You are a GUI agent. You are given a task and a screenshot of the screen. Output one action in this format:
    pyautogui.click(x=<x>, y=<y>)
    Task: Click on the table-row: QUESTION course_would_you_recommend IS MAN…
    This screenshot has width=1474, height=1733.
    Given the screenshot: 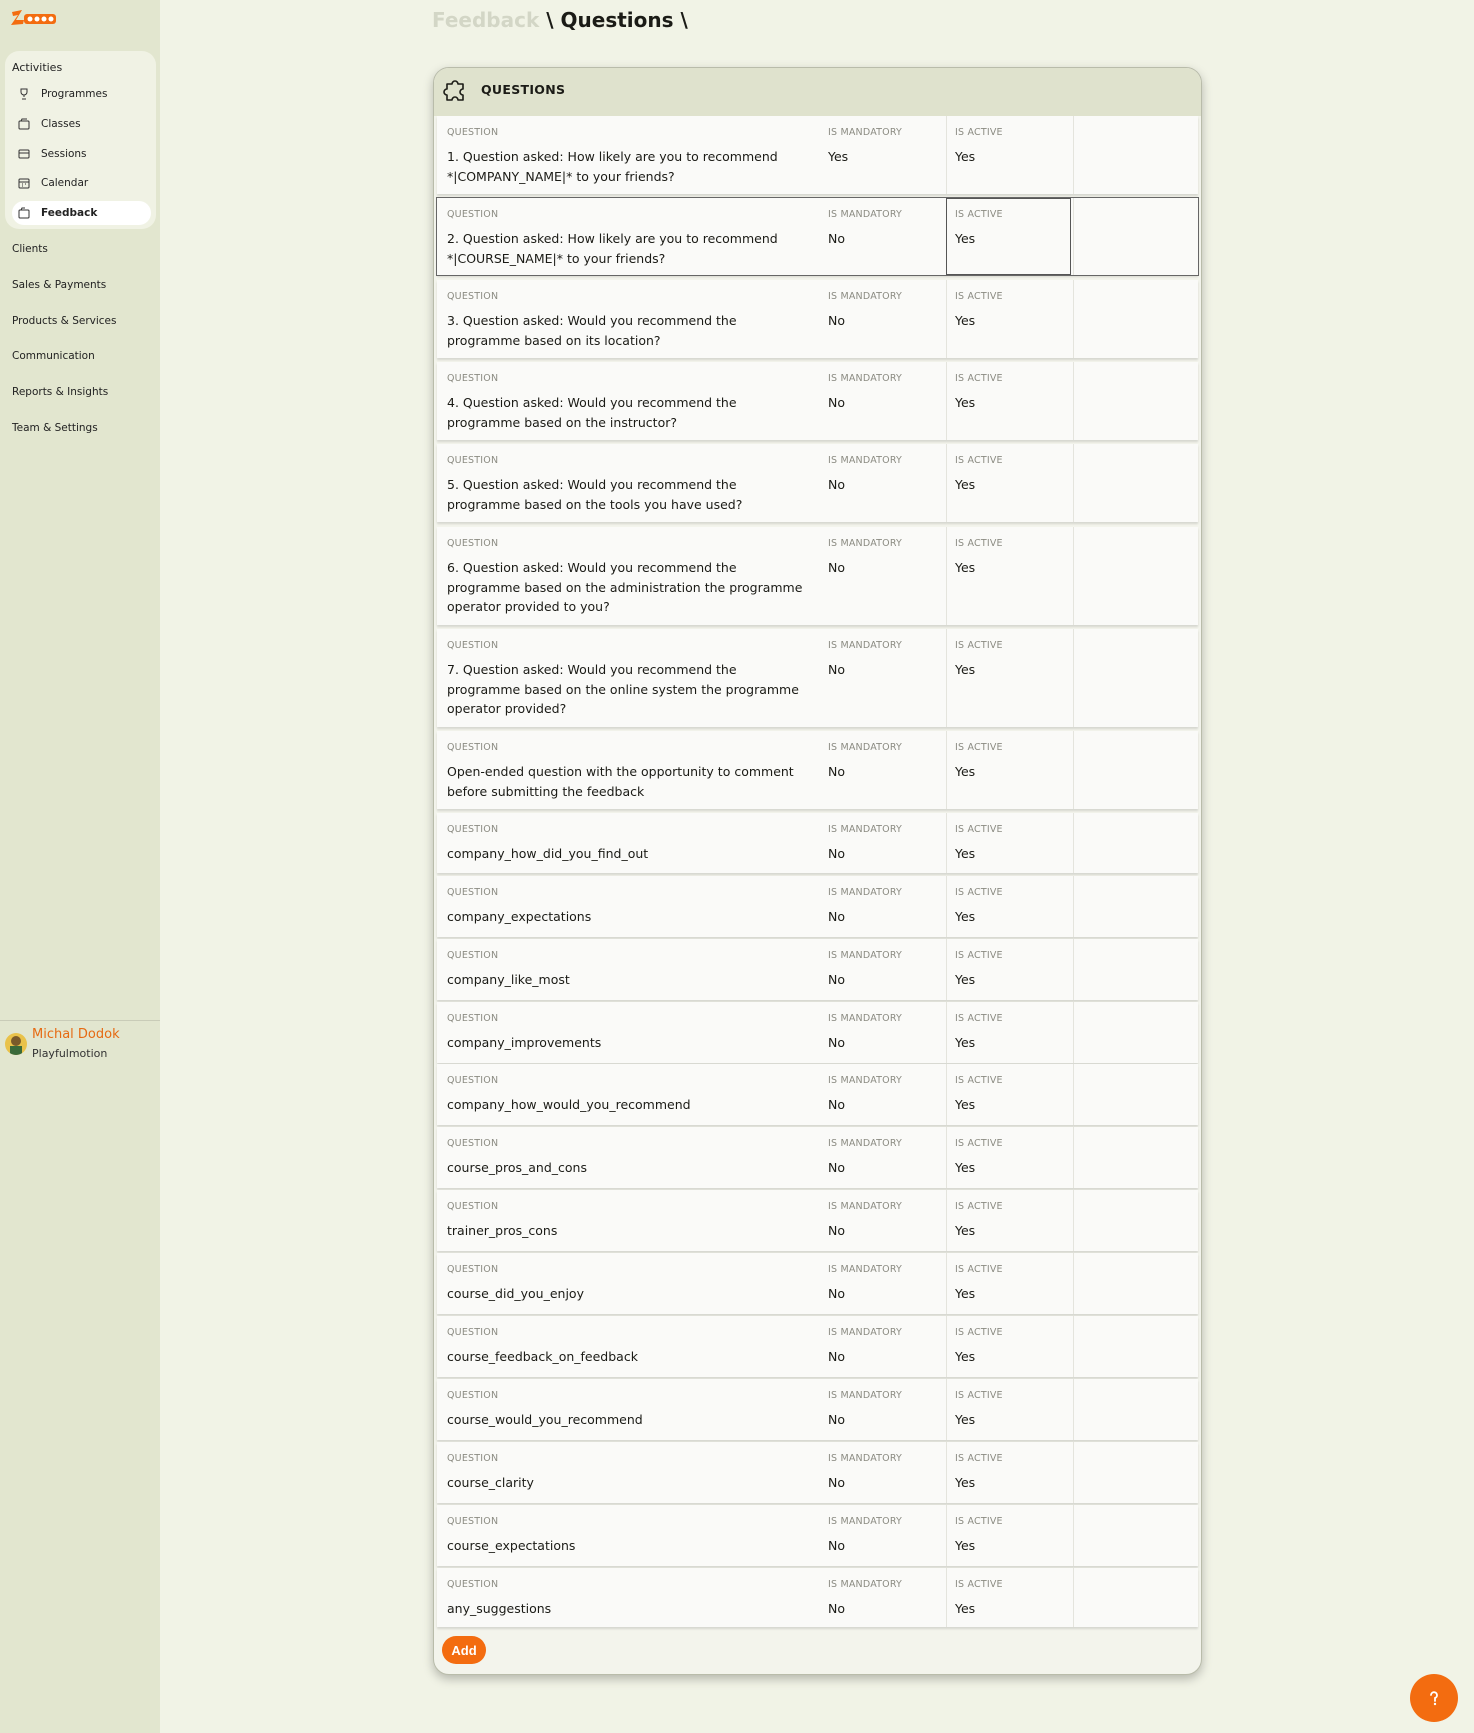 What is the action you would take?
    pyautogui.click(x=817, y=1409)
    